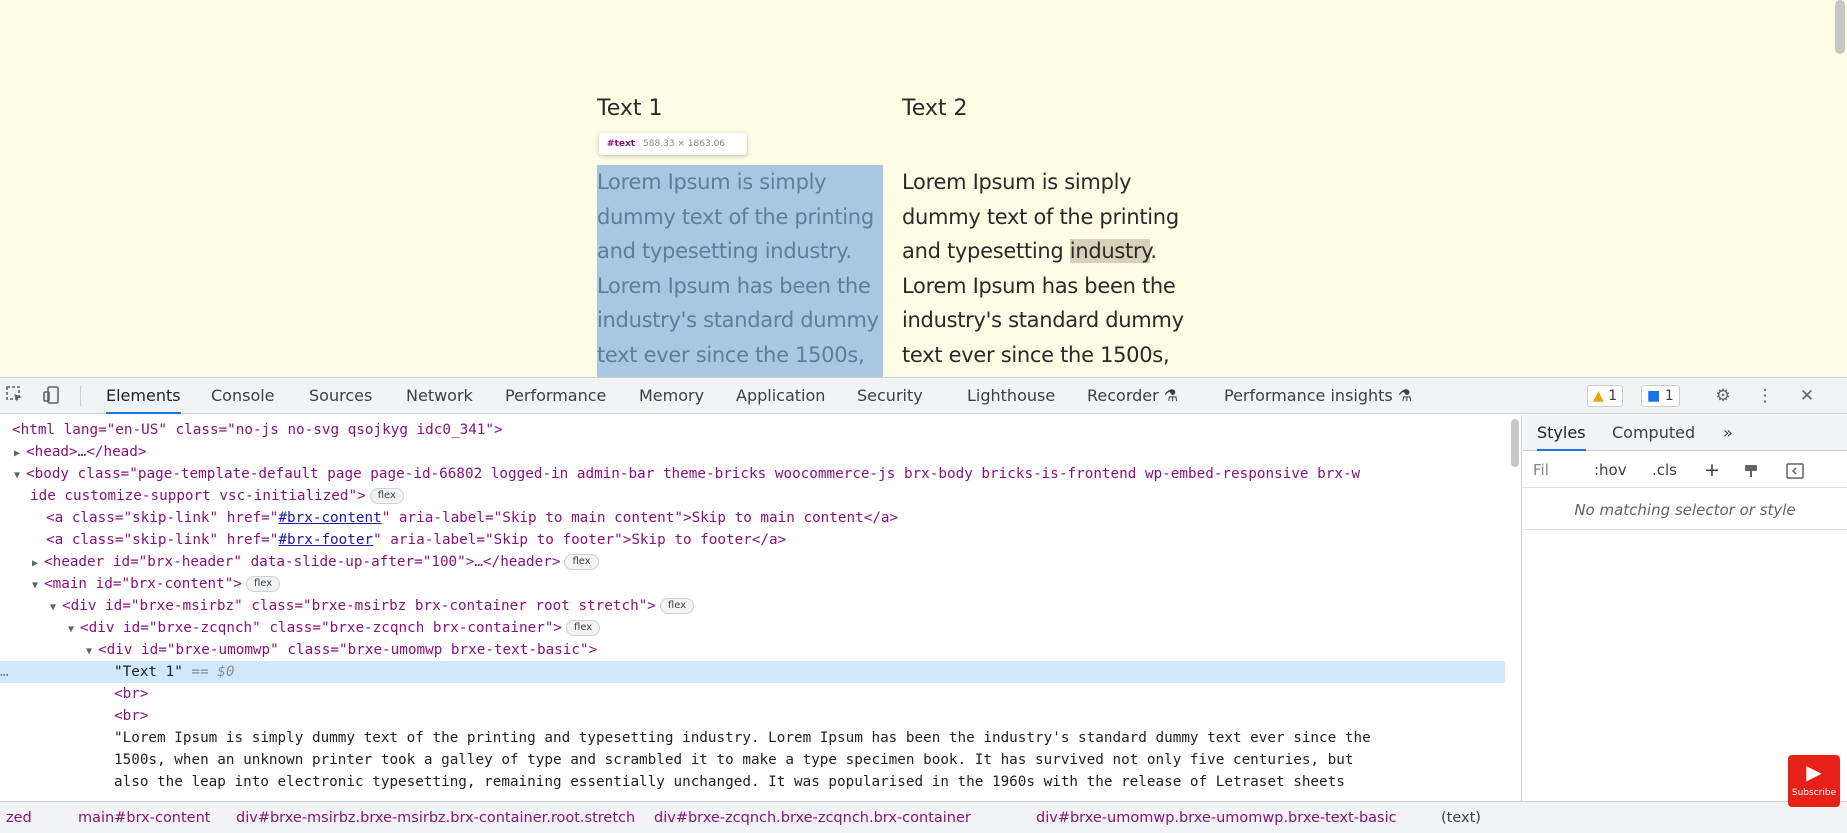 Image resolution: width=1847 pixels, height=833 pixels. Describe the element at coordinates (752, 672) in the screenshot. I see `dom-node-text-selected: … "Text 1" == $0` at that location.